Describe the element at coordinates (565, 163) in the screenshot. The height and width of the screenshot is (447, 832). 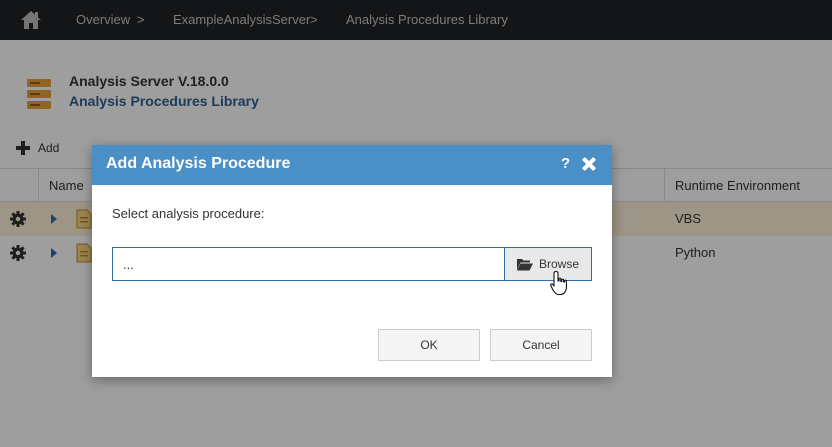
I see `help-icon: ?` at that location.